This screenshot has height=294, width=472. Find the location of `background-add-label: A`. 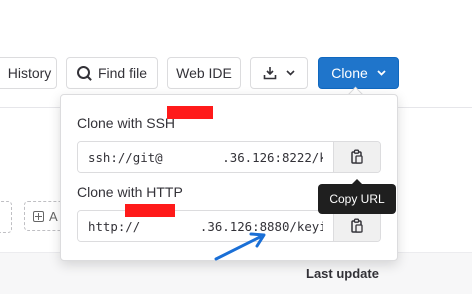

background-add-label: A is located at coordinates (53, 216).